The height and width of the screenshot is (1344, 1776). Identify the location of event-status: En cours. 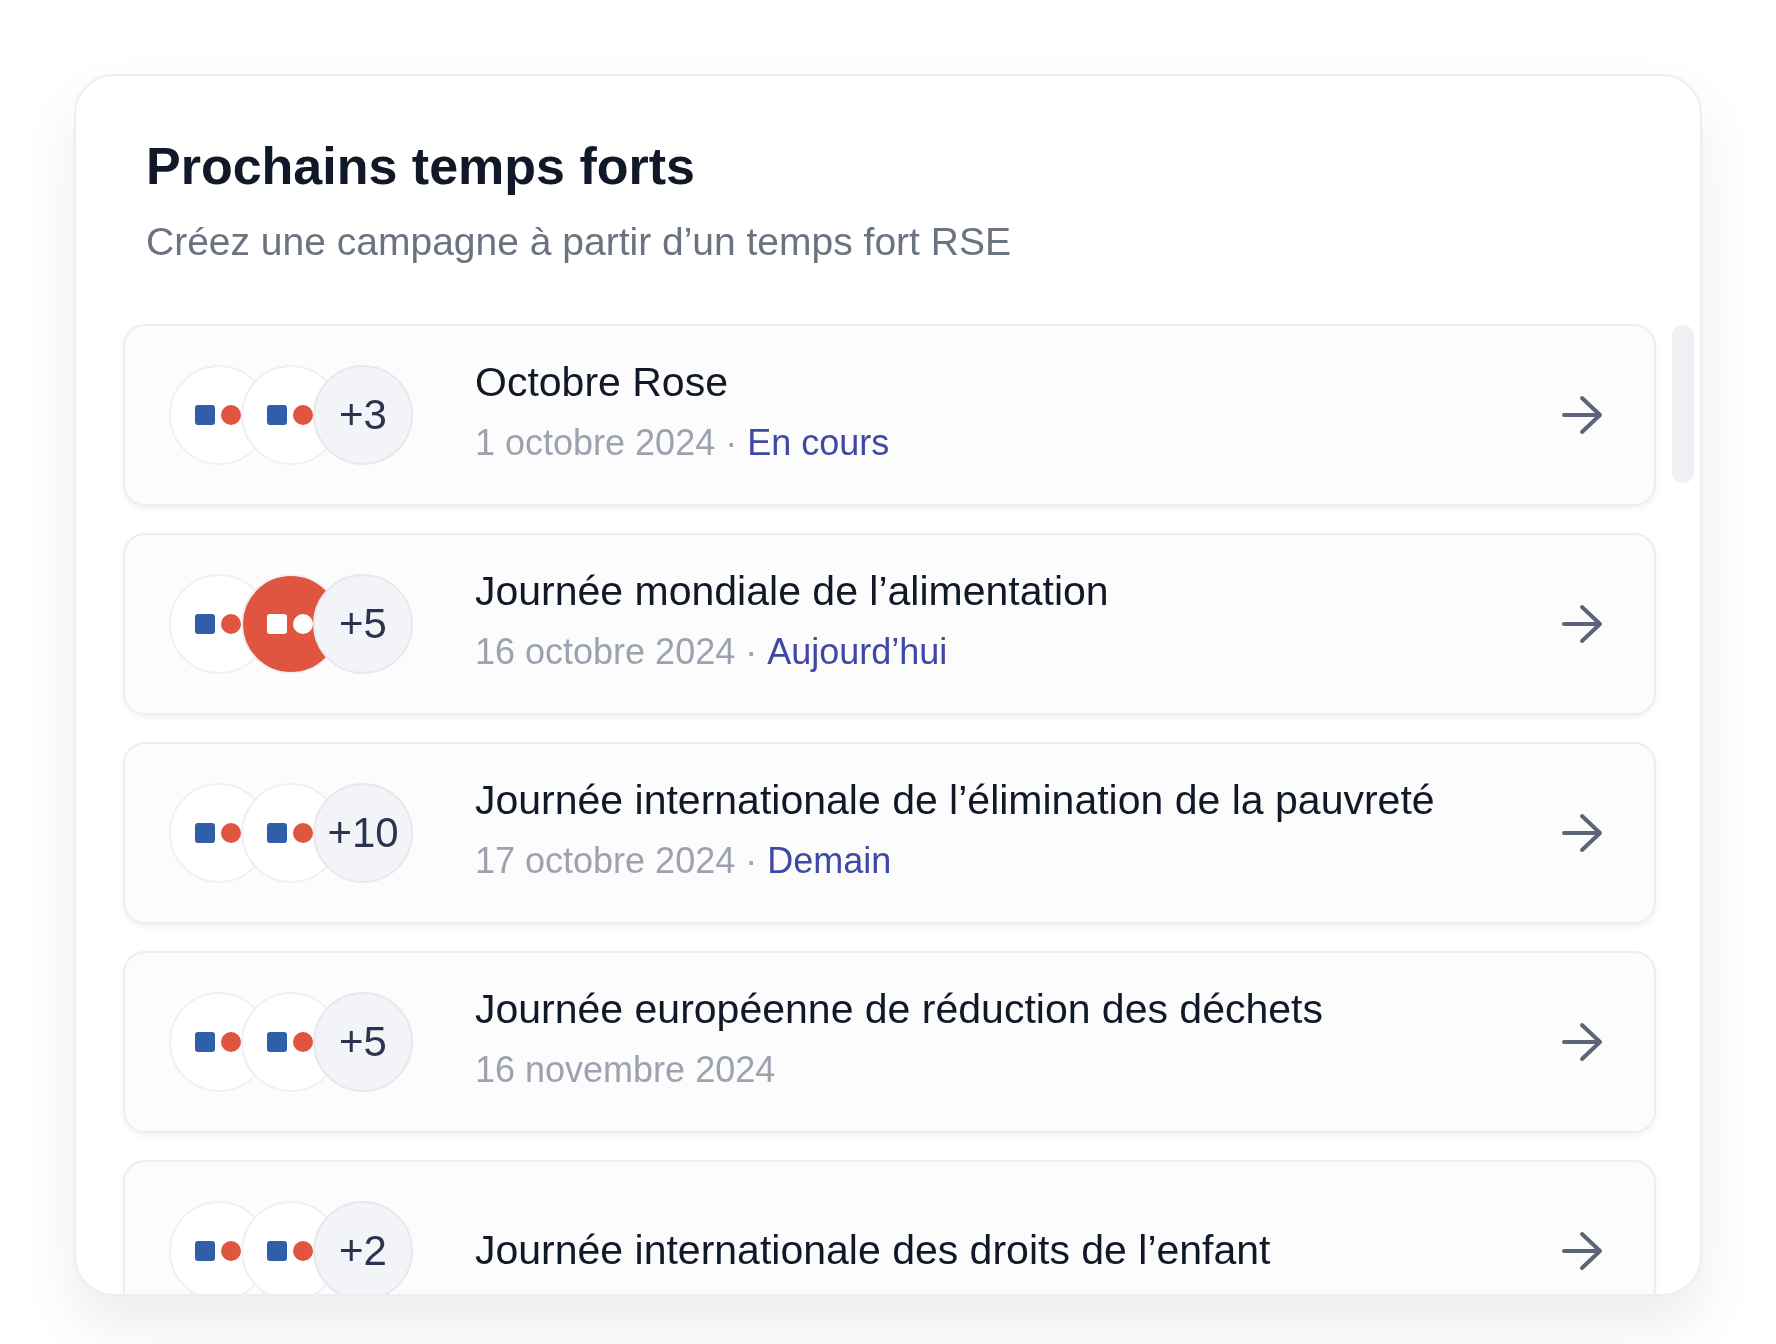
(818, 443).